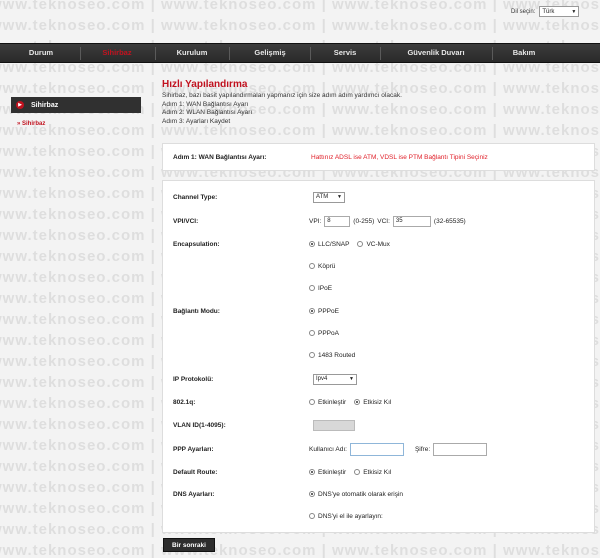 The height and width of the screenshot is (558, 600). I want to click on password-input, so click(460, 449).